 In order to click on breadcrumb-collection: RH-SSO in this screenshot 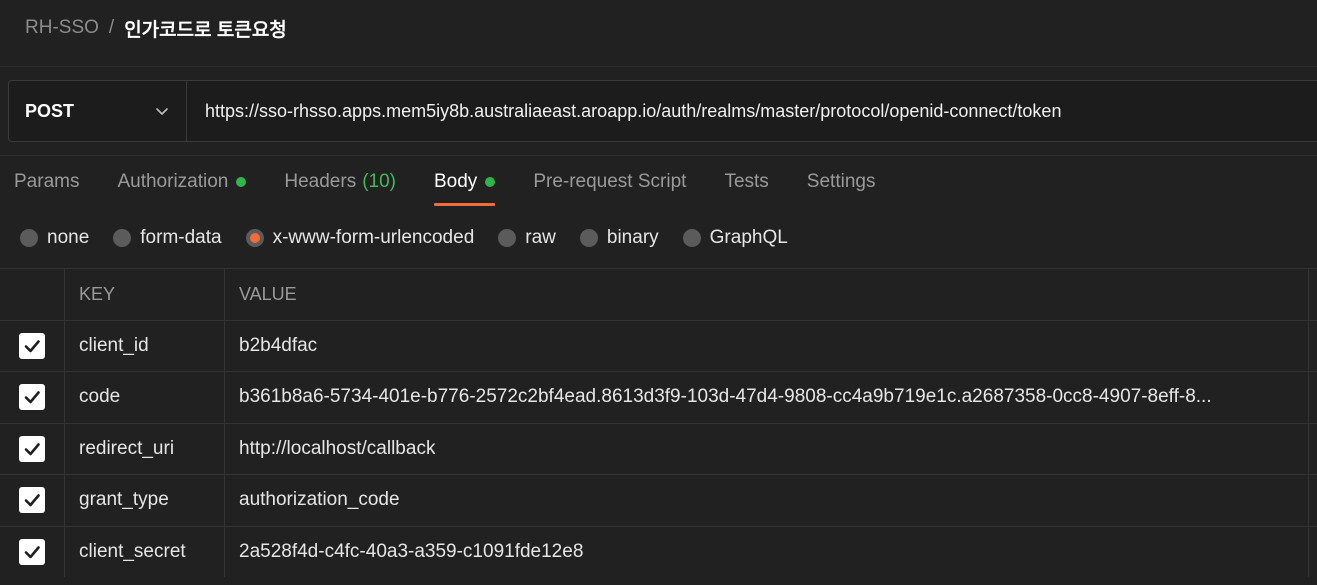, I will do `click(62, 28)`.